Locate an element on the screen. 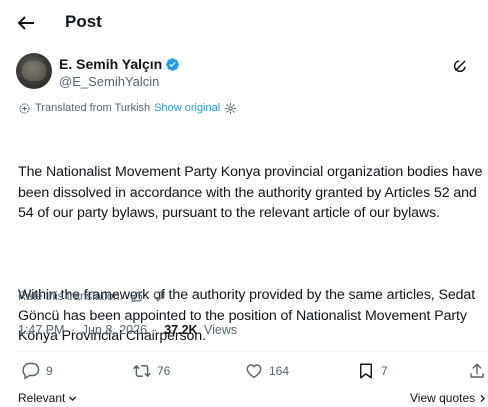 The width and height of the screenshot is (488, 407). sort-label: Relevant is located at coordinates (42, 398).